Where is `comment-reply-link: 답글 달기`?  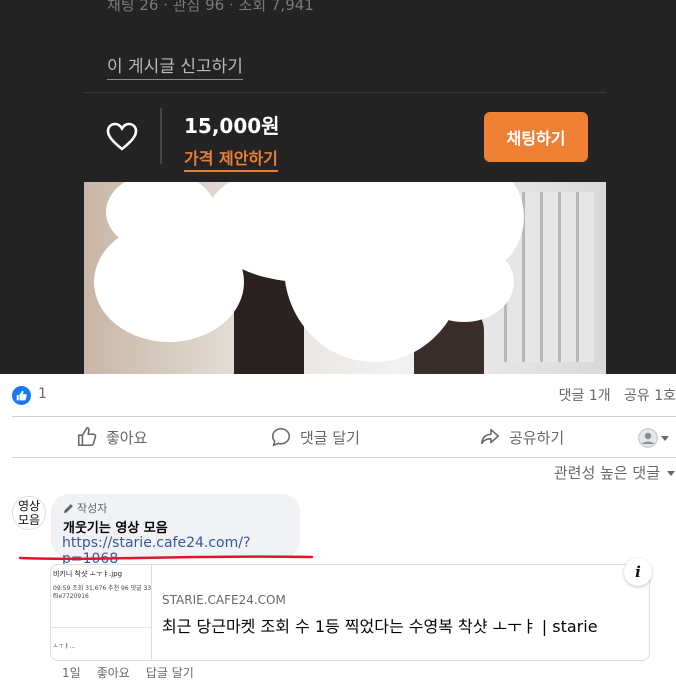 comment-reply-link: 답글 달기 is located at coordinates (170, 672).